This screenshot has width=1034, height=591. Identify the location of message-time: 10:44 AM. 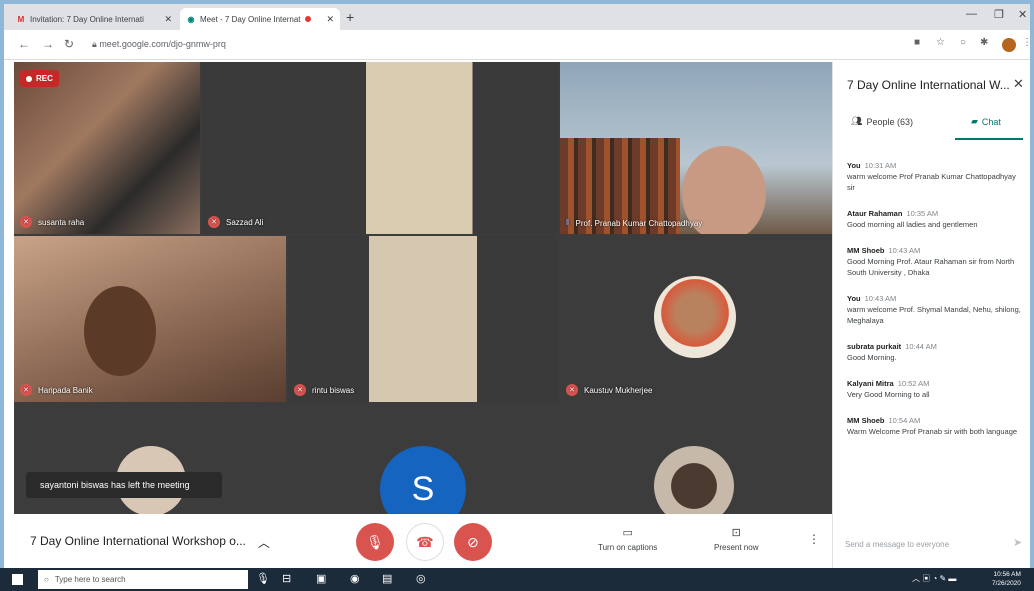
(921, 346).